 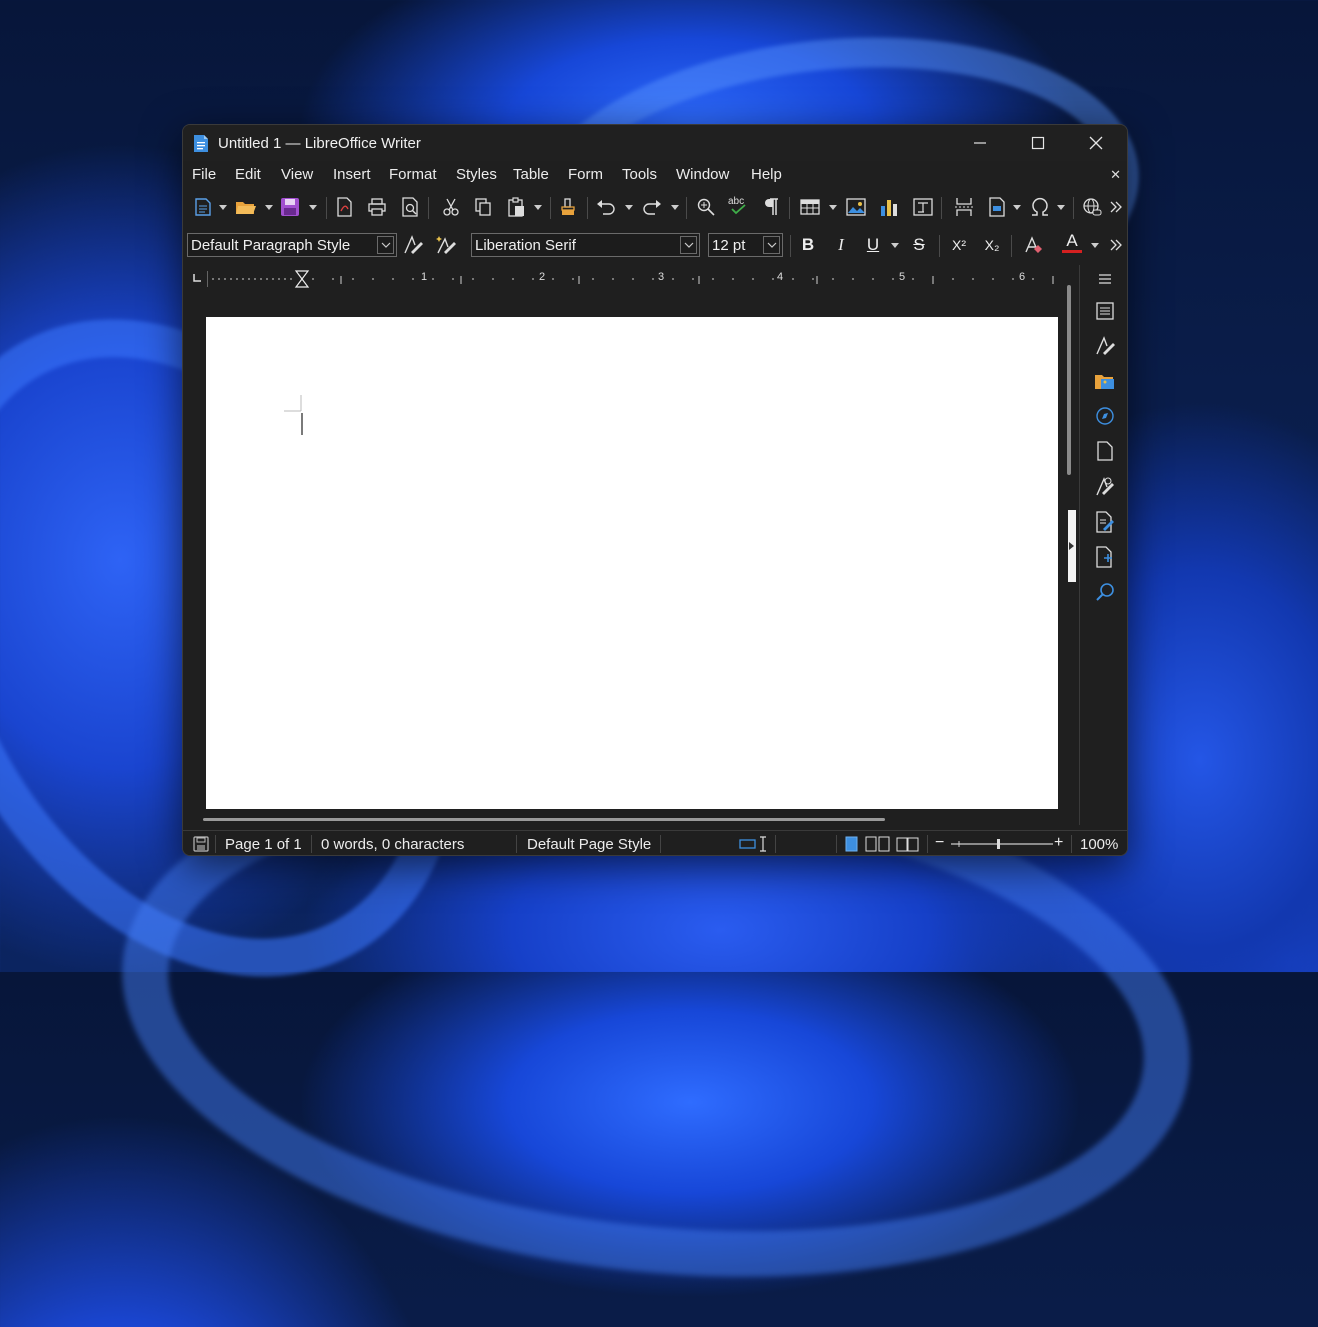 What do you see at coordinates (1105, 416) in the screenshot?
I see `sidebar-navigator-button` at bounding box center [1105, 416].